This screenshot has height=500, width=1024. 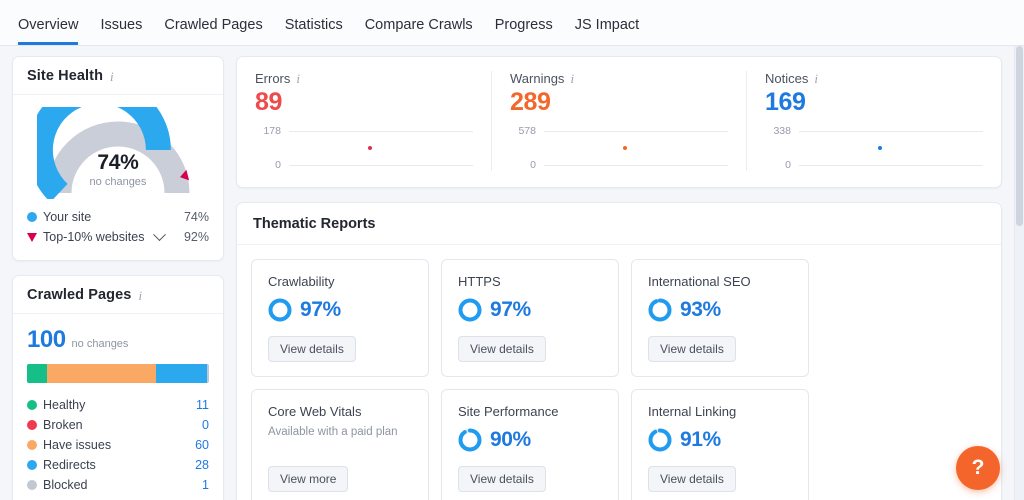 I want to click on legend-value: 74%, so click(x=196, y=217).